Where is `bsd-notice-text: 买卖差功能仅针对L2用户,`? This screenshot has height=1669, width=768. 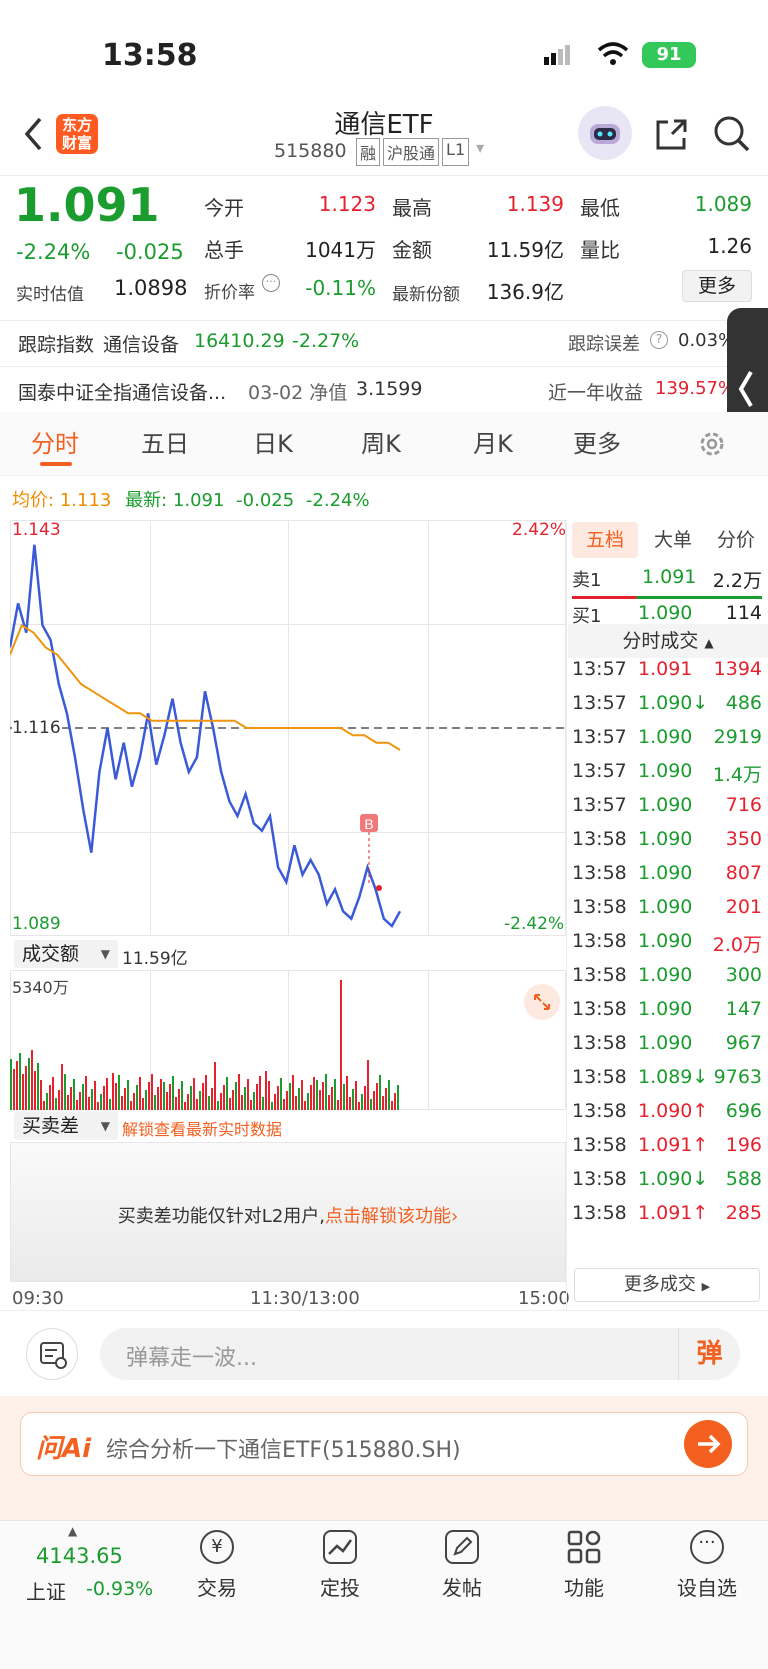
bsd-notice-text: 买卖差功能仅针对L2用户, is located at coordinates (221, 1216).